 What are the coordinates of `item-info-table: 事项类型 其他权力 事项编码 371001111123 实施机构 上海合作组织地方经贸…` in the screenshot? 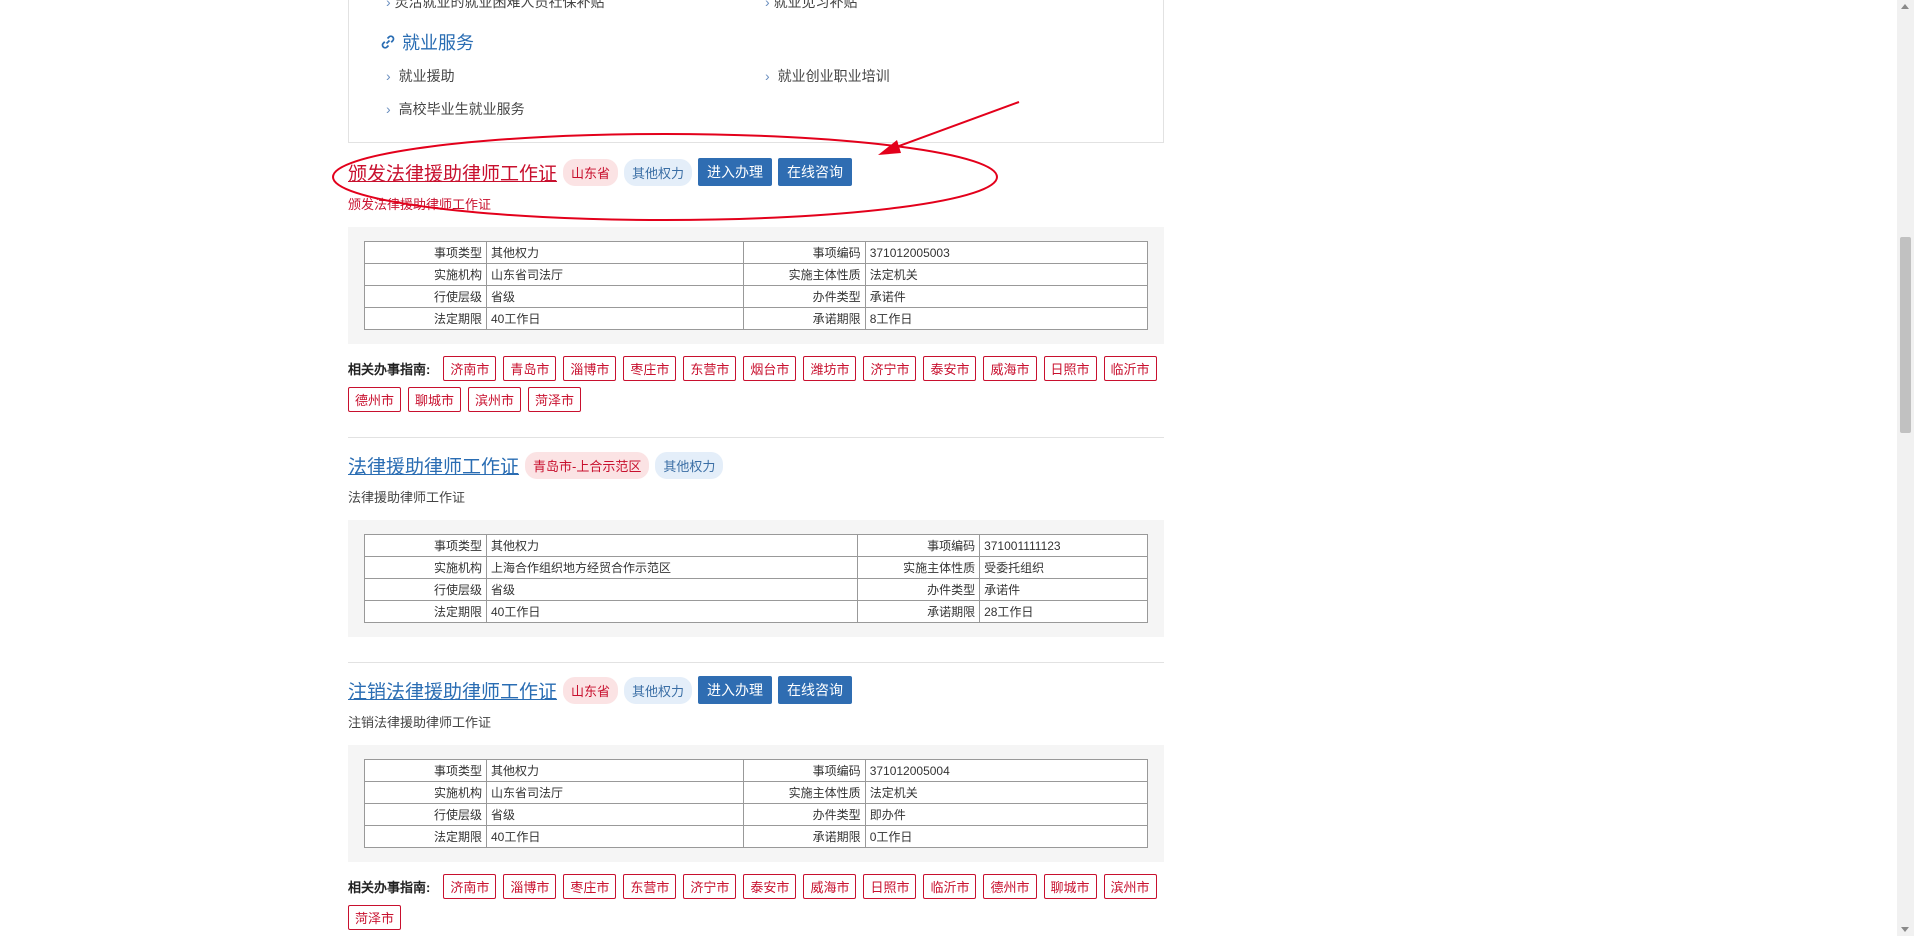 It's located at (756, 578).